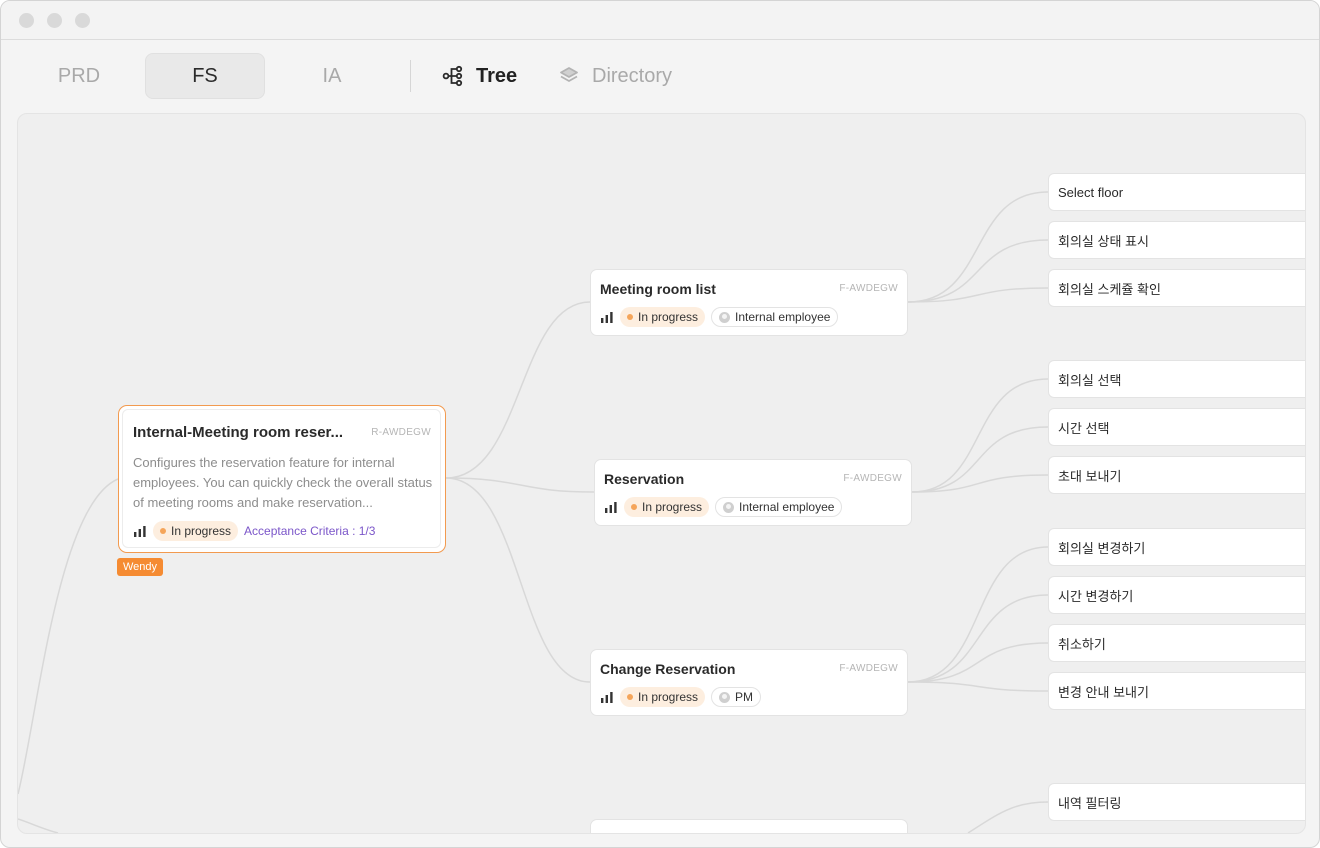 The width and height of the screenshot is (1320, 848). I want to click on leaf-node: 회의실 상태 표시, so click(1176, 240).